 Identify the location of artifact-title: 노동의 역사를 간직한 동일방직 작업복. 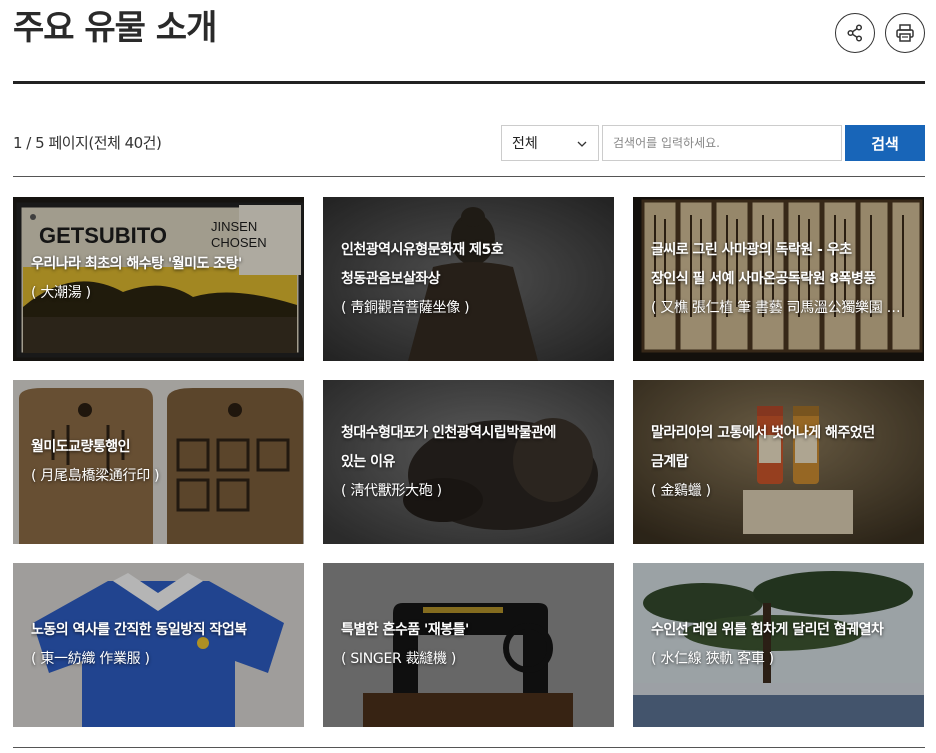
(139, 630).